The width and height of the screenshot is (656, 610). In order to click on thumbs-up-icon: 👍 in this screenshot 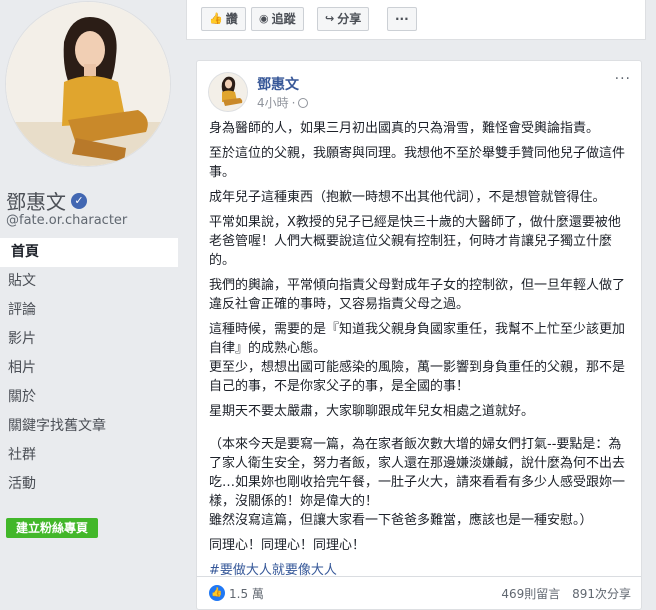, I will do `click(216, 18)`.